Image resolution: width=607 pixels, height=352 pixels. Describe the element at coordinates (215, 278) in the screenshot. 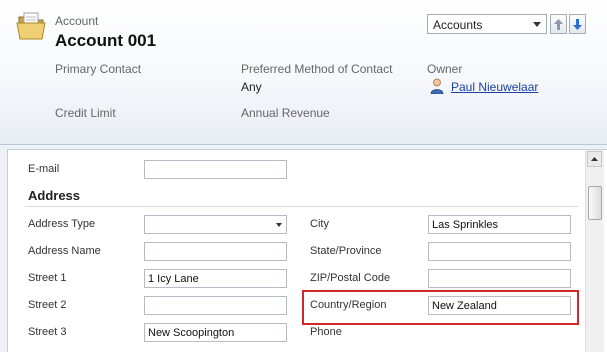

I see `street-1-field: 1 Icy Lane` at that location.